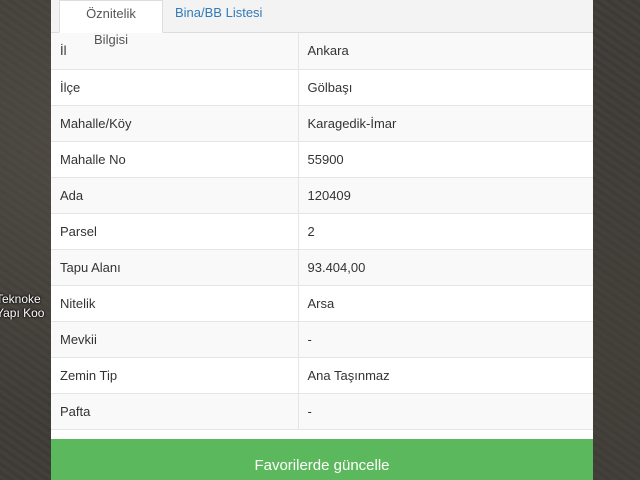 The image size is (640, 480). I want to click on table-row: Zemin Tip Ana Taşınmaz, so click(322, 375).